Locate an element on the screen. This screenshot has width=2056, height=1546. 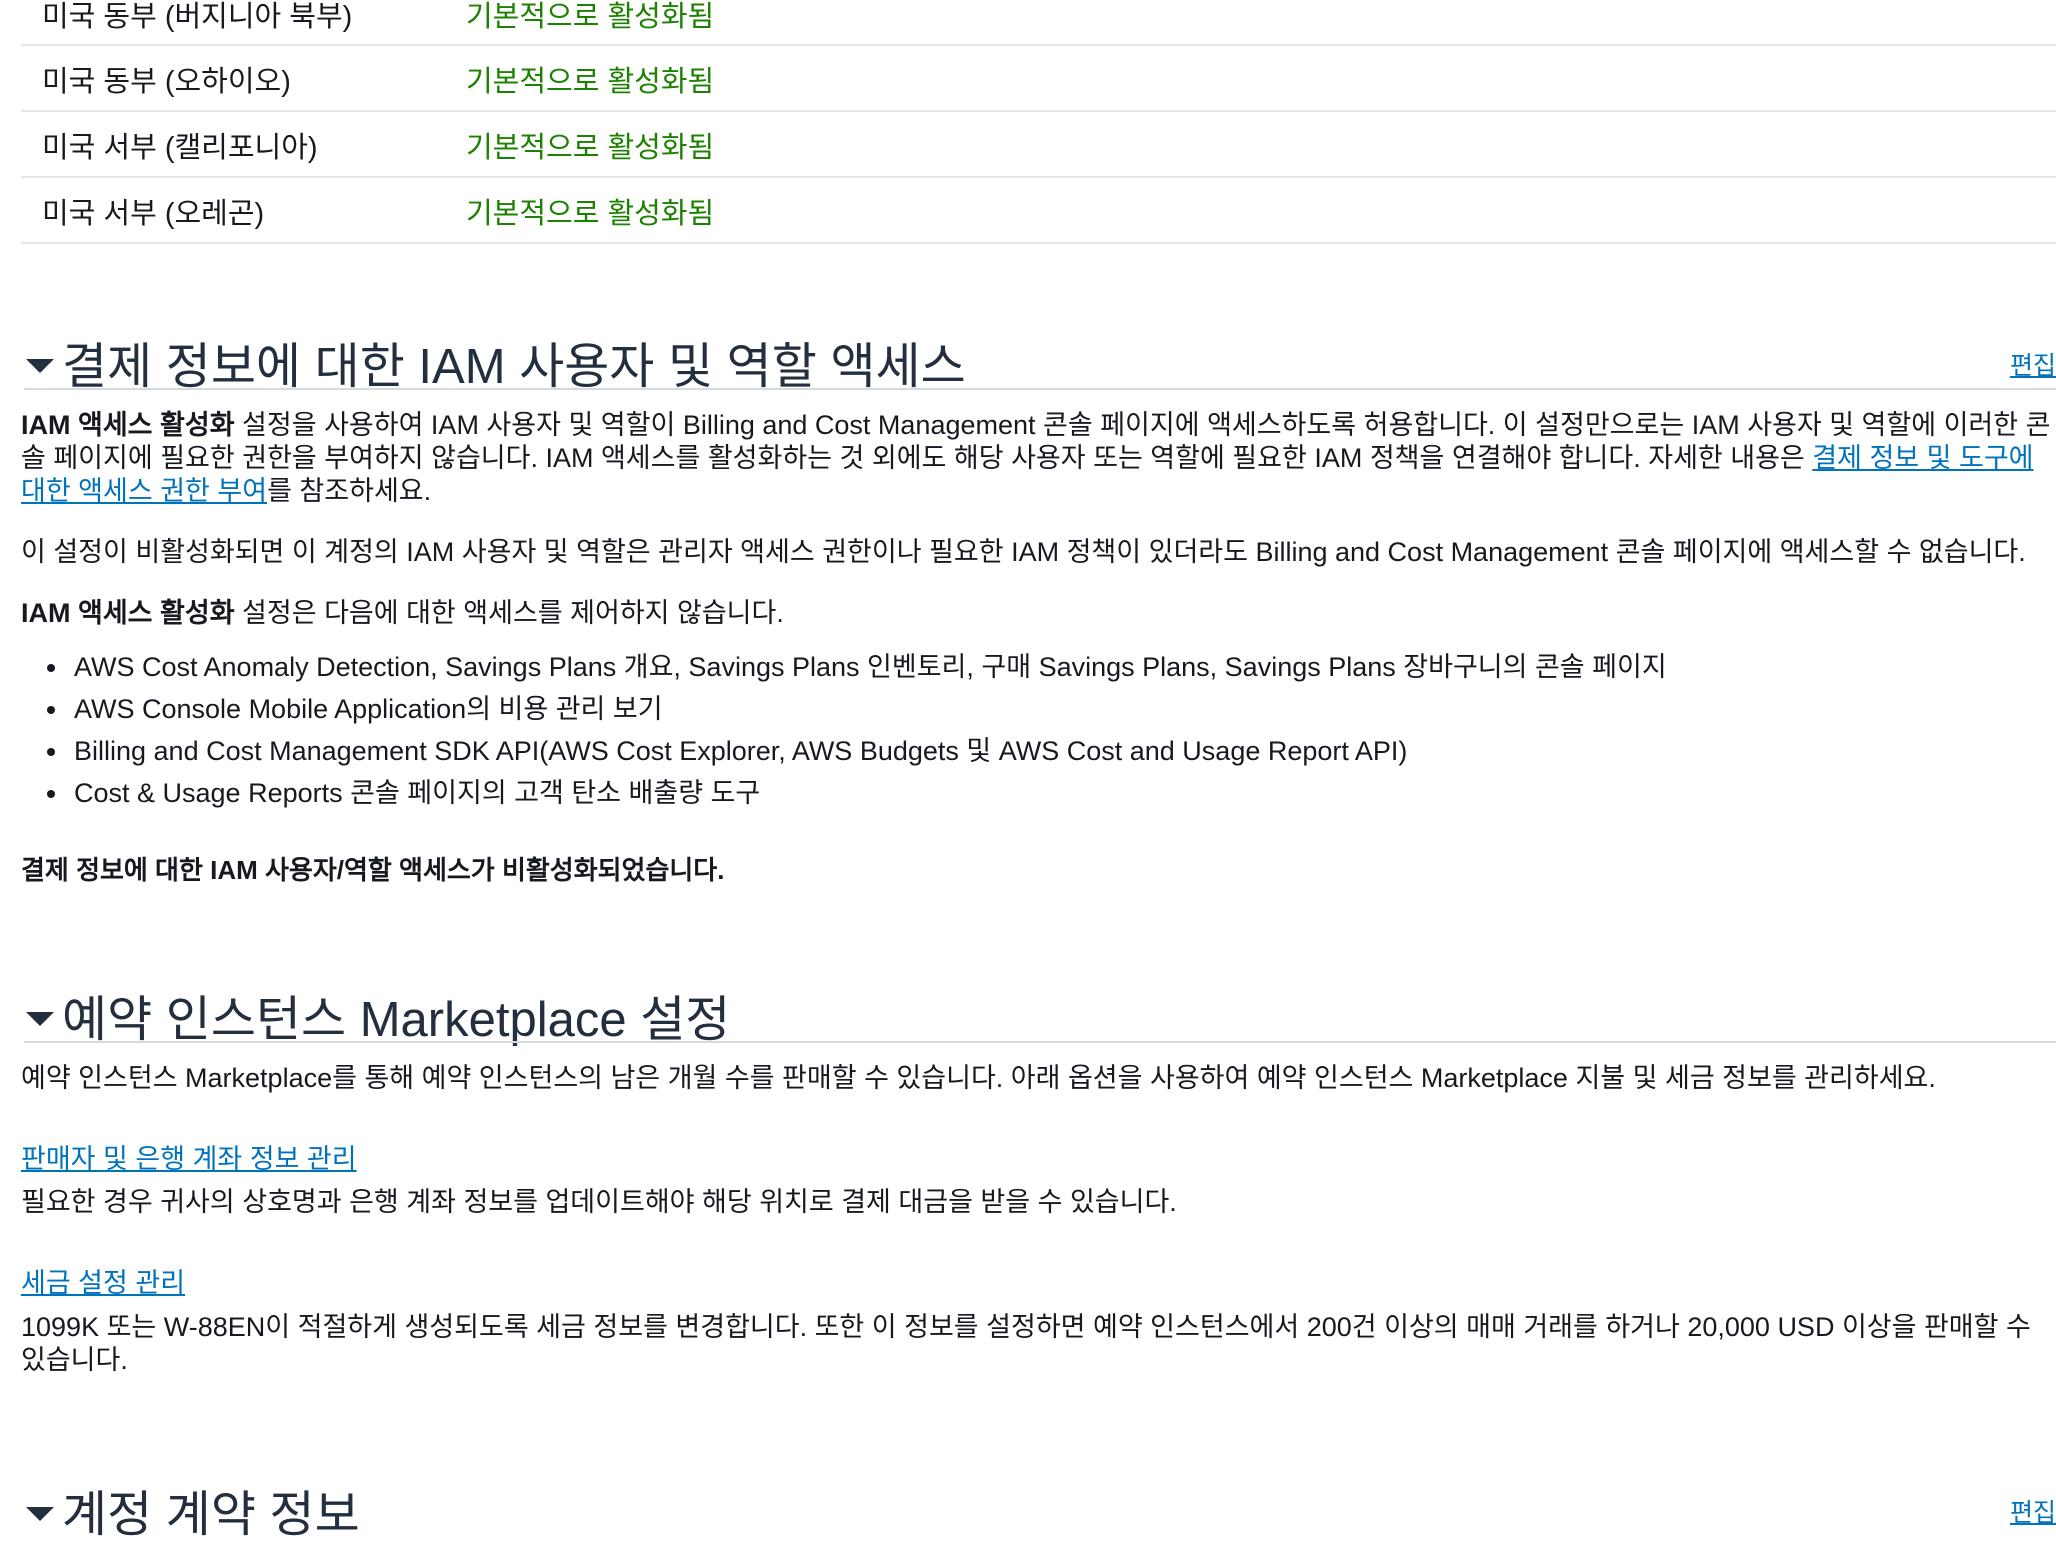
region-name: 미국 서부 (오레곤) is located at coordinates (153, 214).